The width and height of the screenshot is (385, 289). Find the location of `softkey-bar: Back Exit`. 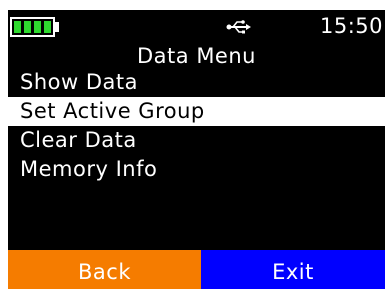

softkey-bar: Back Exit is located at coordinates (196, 269).